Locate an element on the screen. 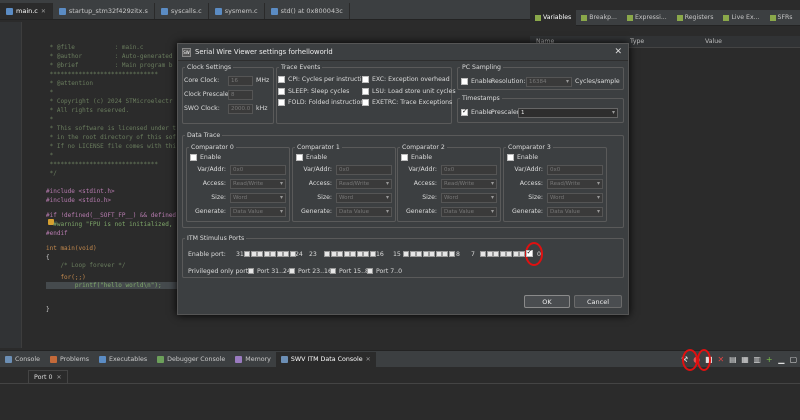 The height and width of the screenshot is (420, 800). privileged-port-23-16-checkbox is located at coordinates (292, 271).